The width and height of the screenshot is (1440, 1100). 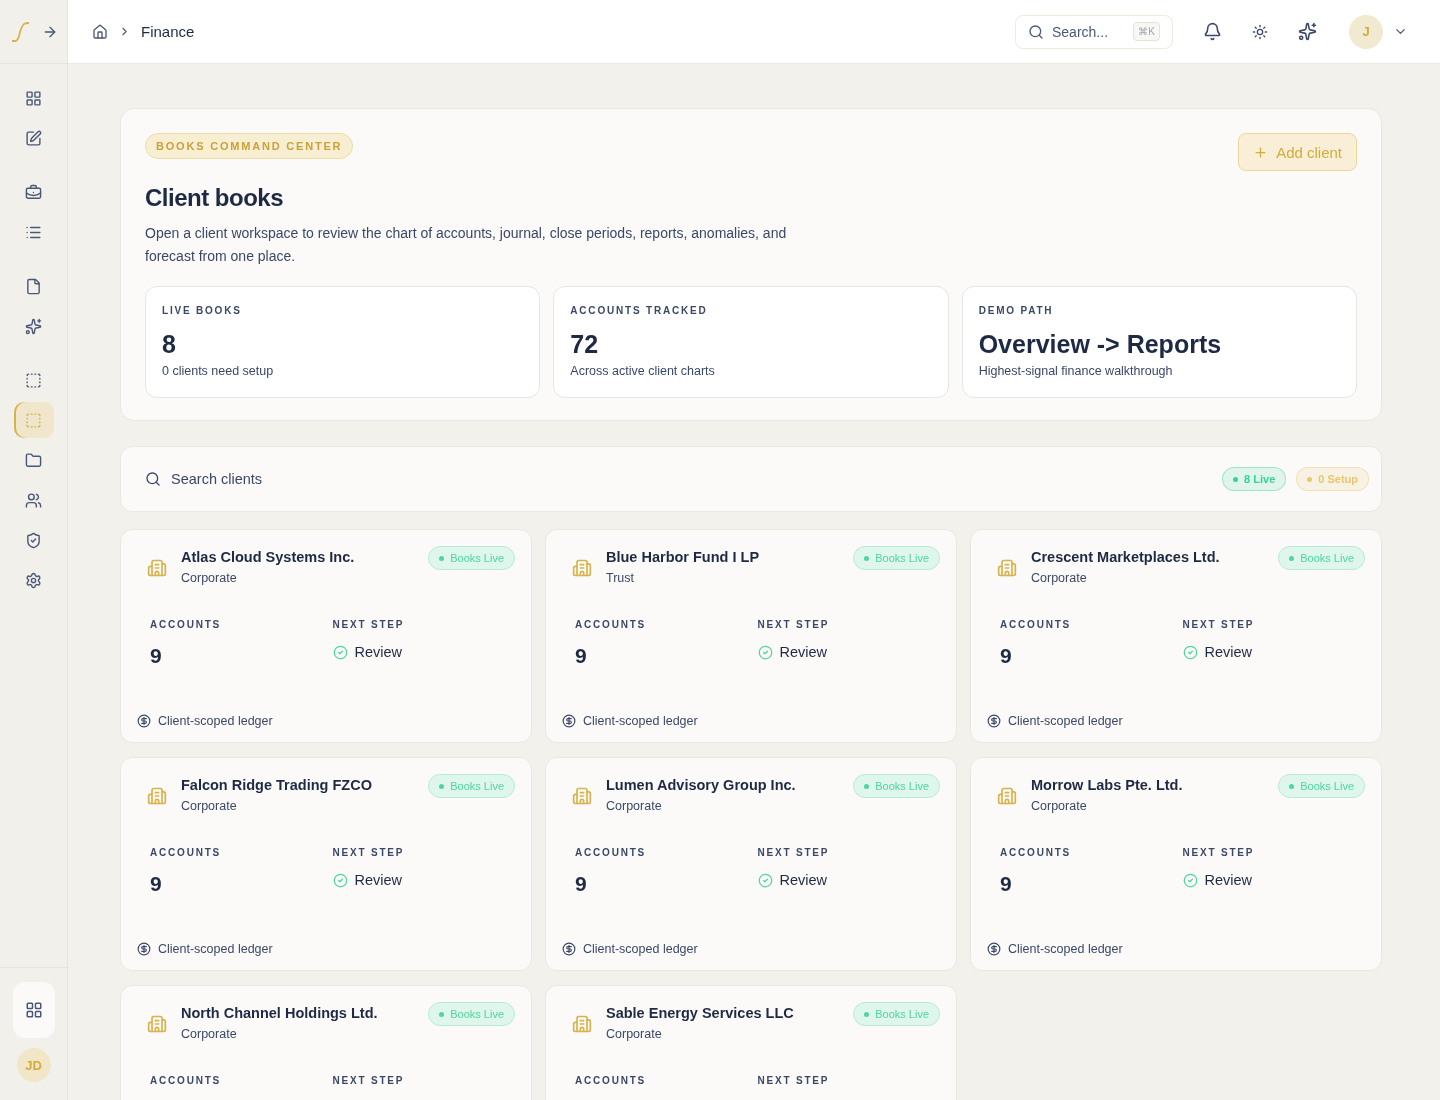 I want to click on sparkles-icon, so click(x=1307, y=31).